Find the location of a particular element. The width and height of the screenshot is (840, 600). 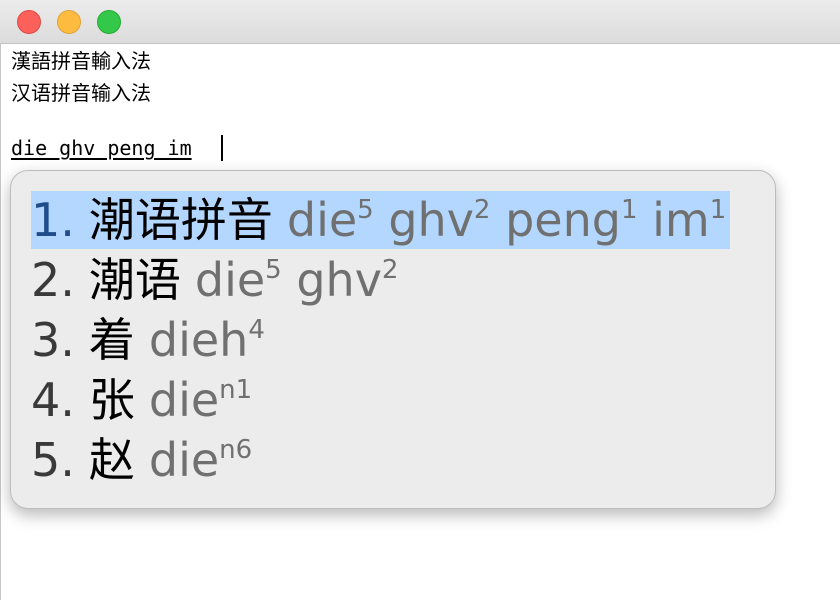

tone-mark: 4 is located at coordinates (256, 329).